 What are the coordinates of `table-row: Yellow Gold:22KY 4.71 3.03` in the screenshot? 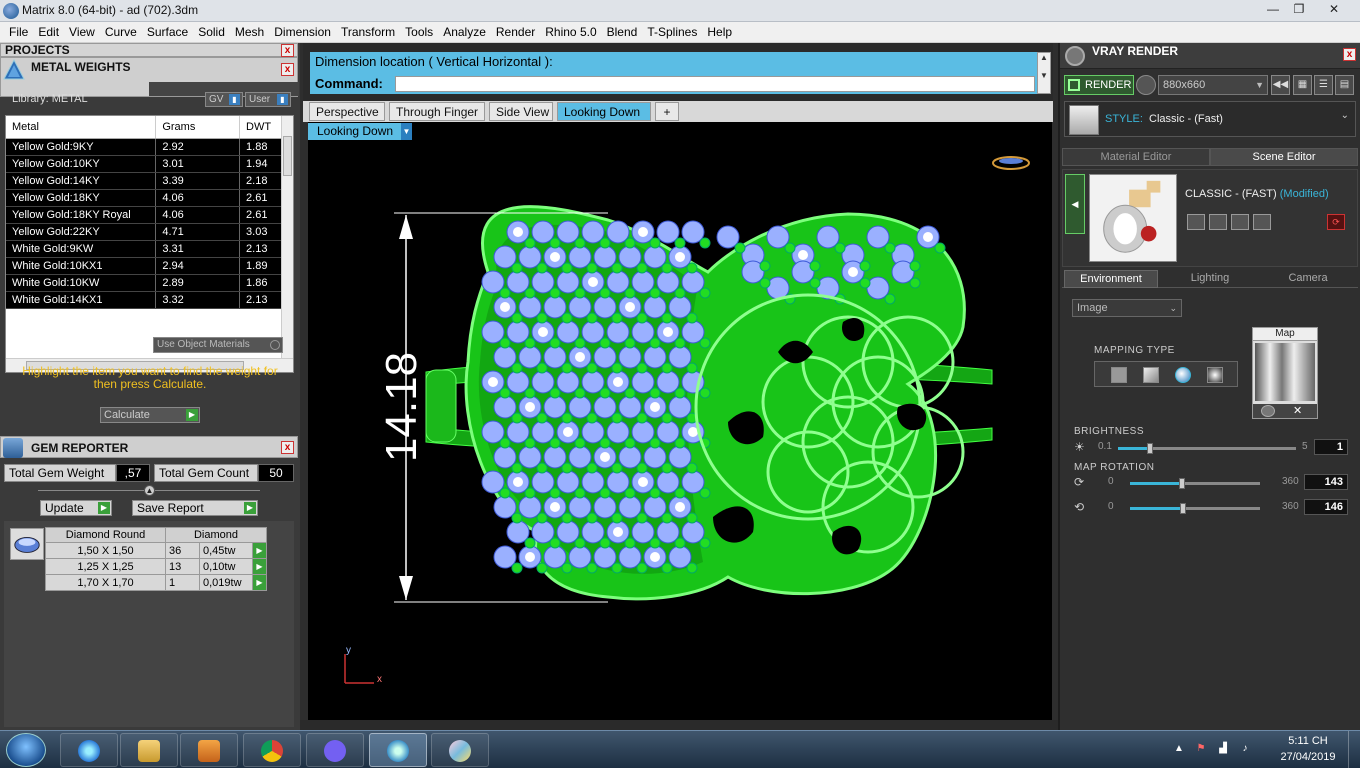 It's located at (144, 232).